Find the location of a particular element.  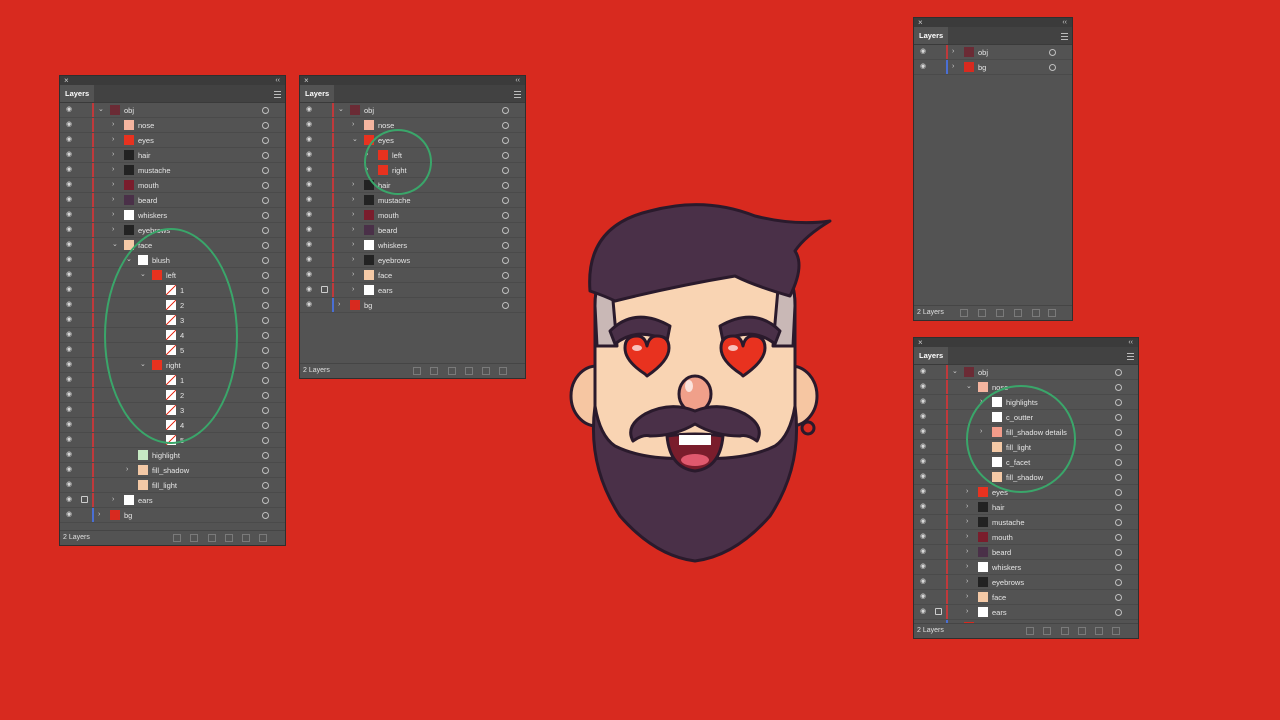

layer-row: ◉ › mouth is located at coordinates (412, 215).